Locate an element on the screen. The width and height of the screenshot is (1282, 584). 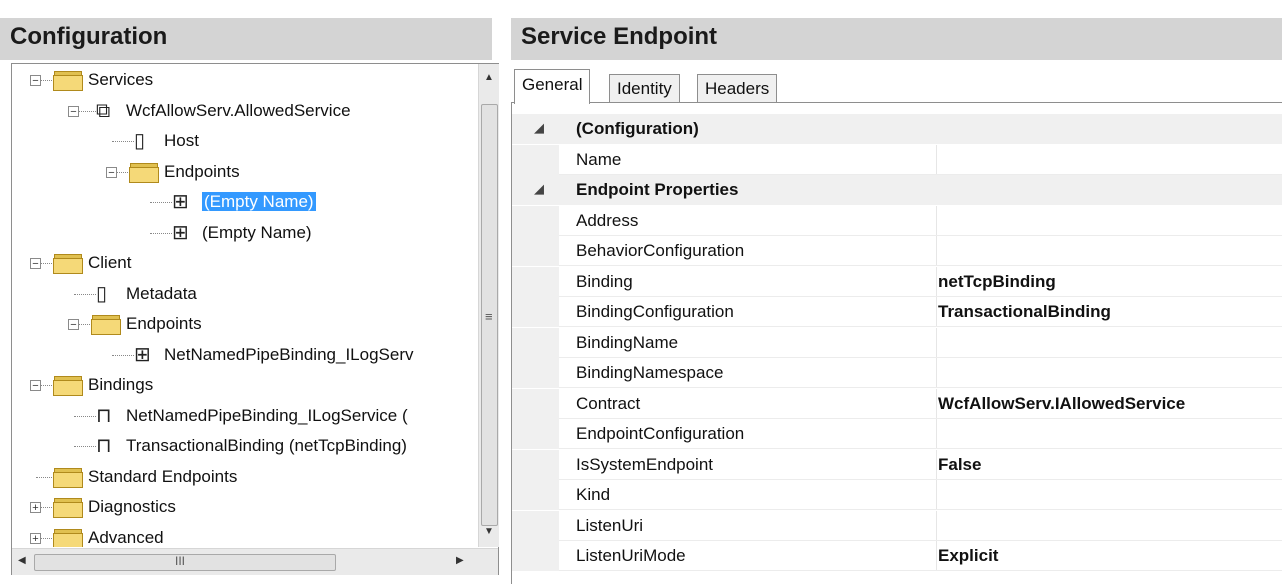
tree-node-label: Client is located at coordinates (109, 263).